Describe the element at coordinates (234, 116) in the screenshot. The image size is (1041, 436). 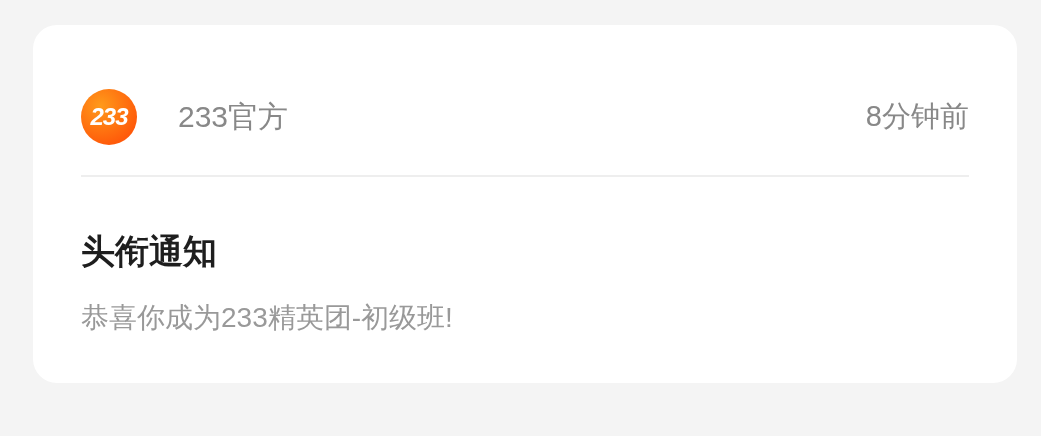
I see `sender-name: 233官方` at that location.